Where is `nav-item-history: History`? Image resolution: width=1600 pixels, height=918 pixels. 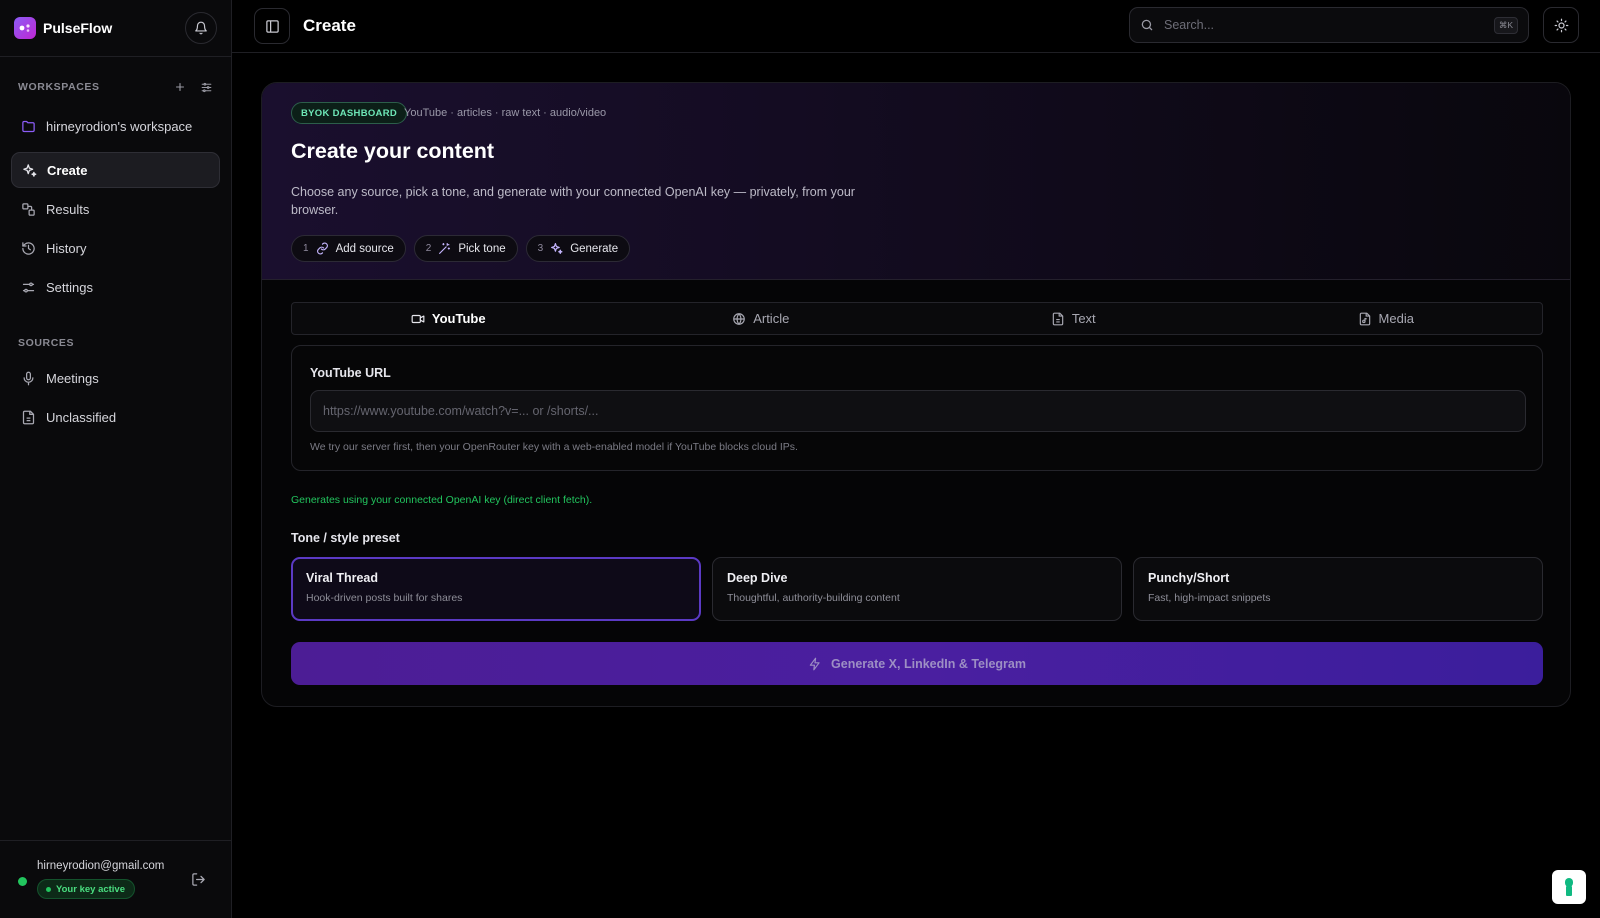 nav-item-history: History is located at coordinates (115, 248).